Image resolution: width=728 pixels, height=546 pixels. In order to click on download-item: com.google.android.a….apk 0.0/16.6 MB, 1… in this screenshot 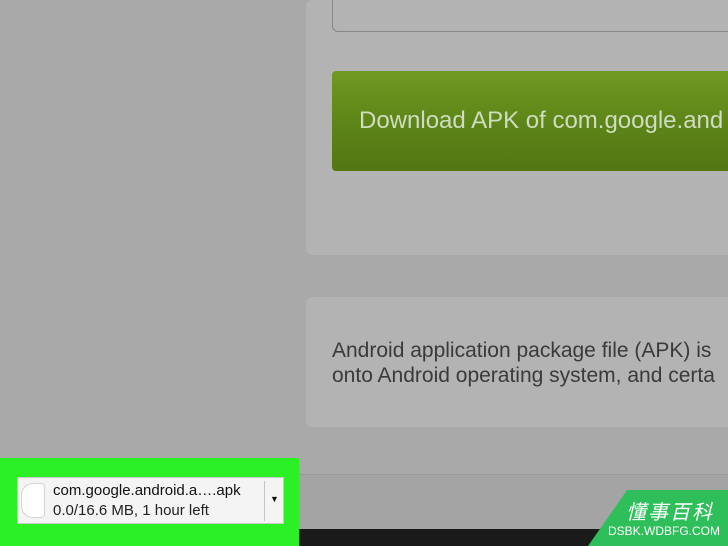, I will do `click(150, 500)`.